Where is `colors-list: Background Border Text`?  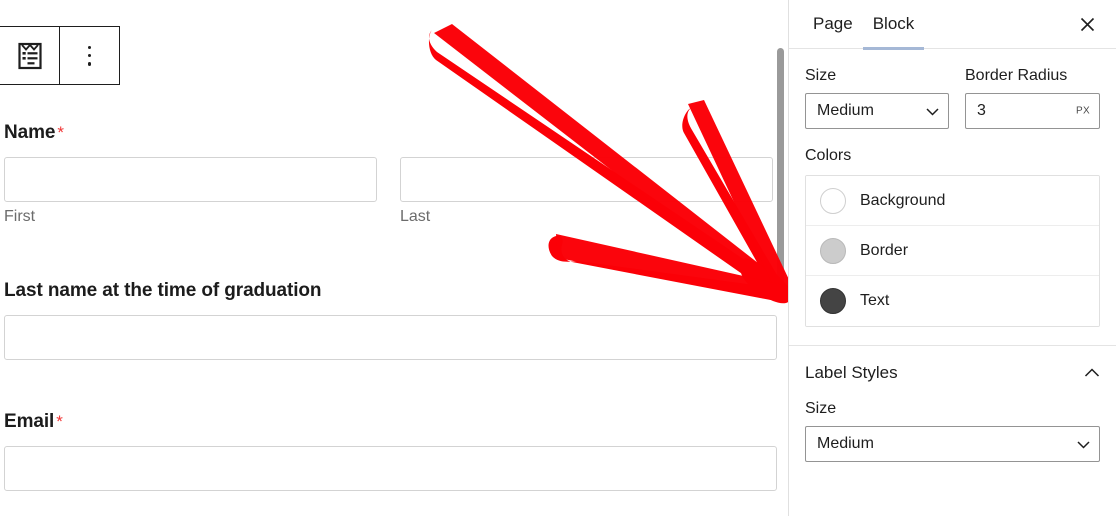
colors-list: Background Border Text is located at coordinates (952, 251).